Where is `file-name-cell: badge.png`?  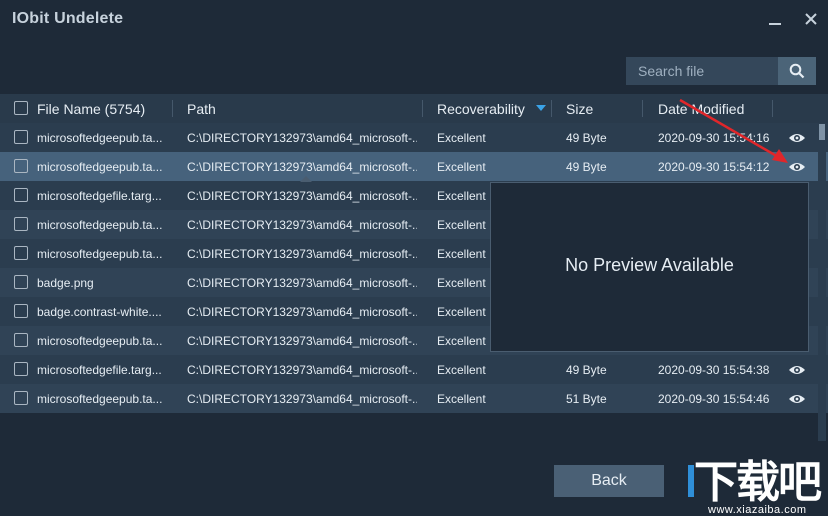
file-name-cell: badge.png is located at coordinates (65, 282).